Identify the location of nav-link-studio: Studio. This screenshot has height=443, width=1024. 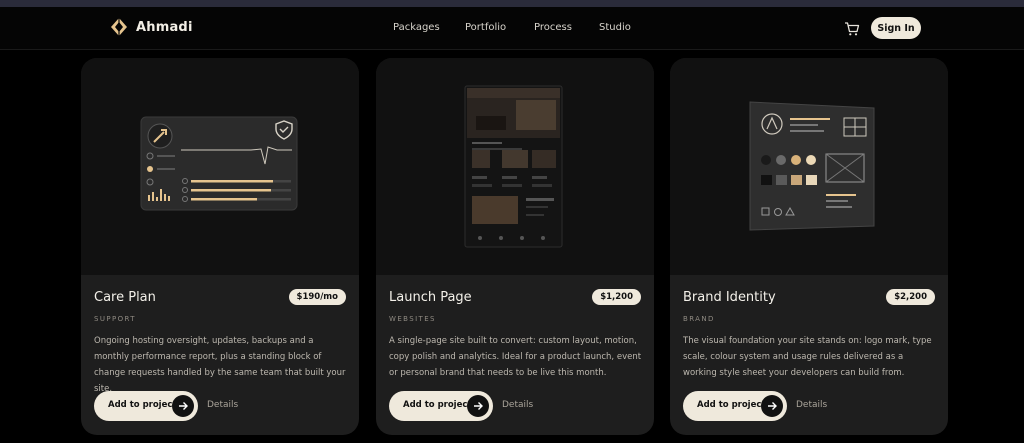
(615, 27).